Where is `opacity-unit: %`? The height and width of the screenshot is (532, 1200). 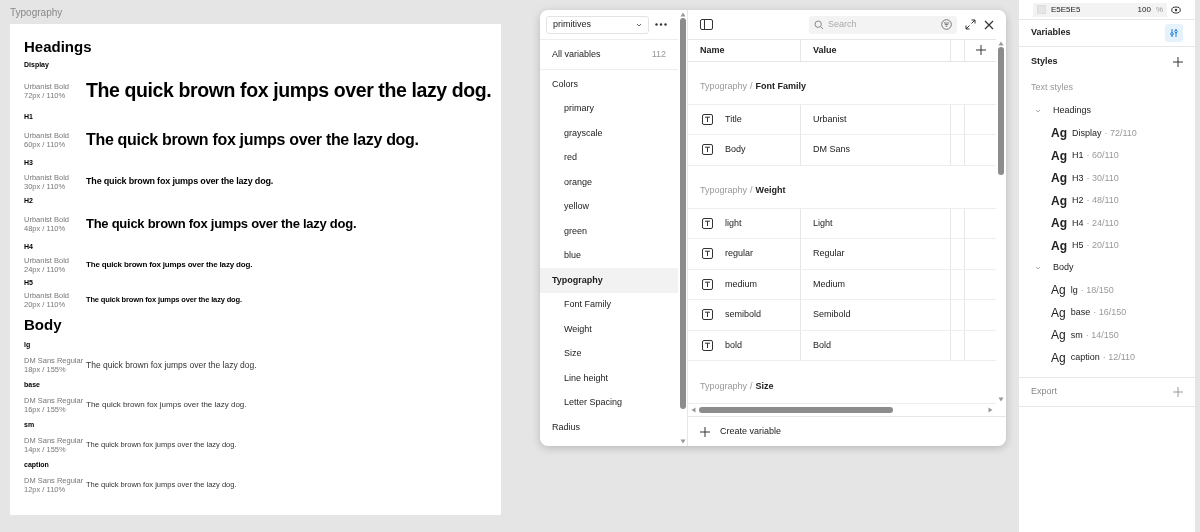 opacity-unit: % is located at coordinates (1159, 9).